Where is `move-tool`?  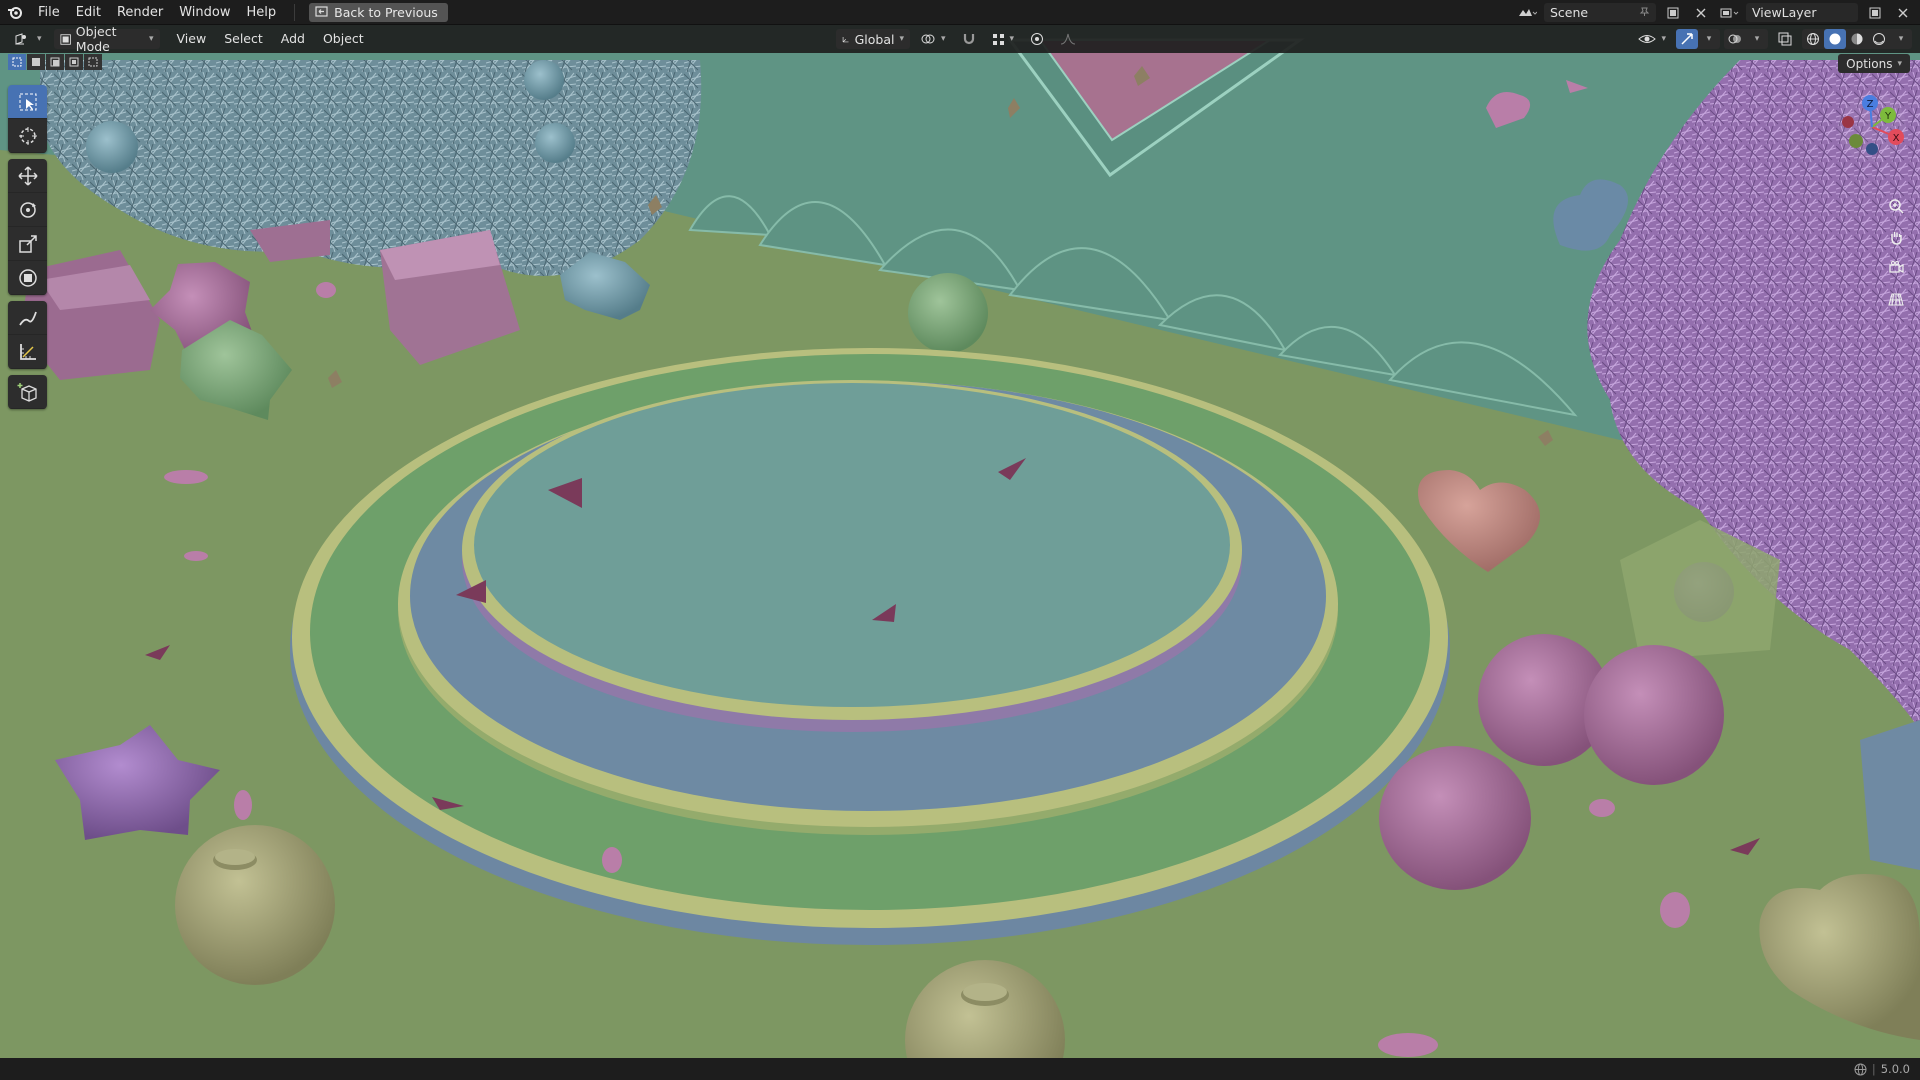 move-tool is located at coordinates (27, 176).